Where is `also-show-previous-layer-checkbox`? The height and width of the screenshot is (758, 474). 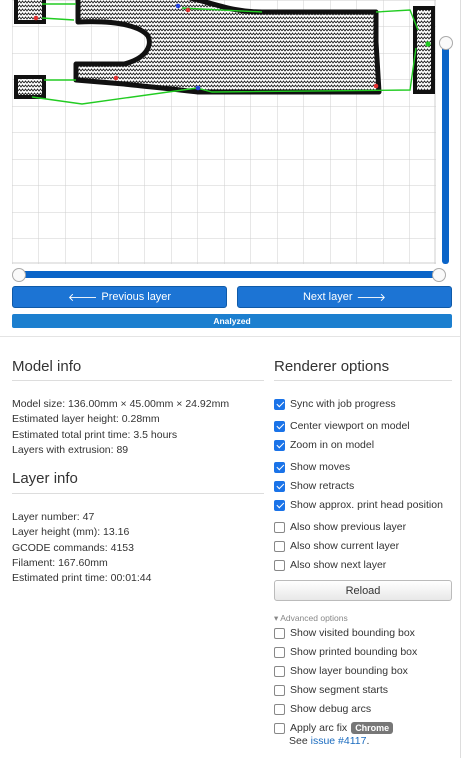 also-show-previous-layer-checkbox is located at coordinates (279, 527).